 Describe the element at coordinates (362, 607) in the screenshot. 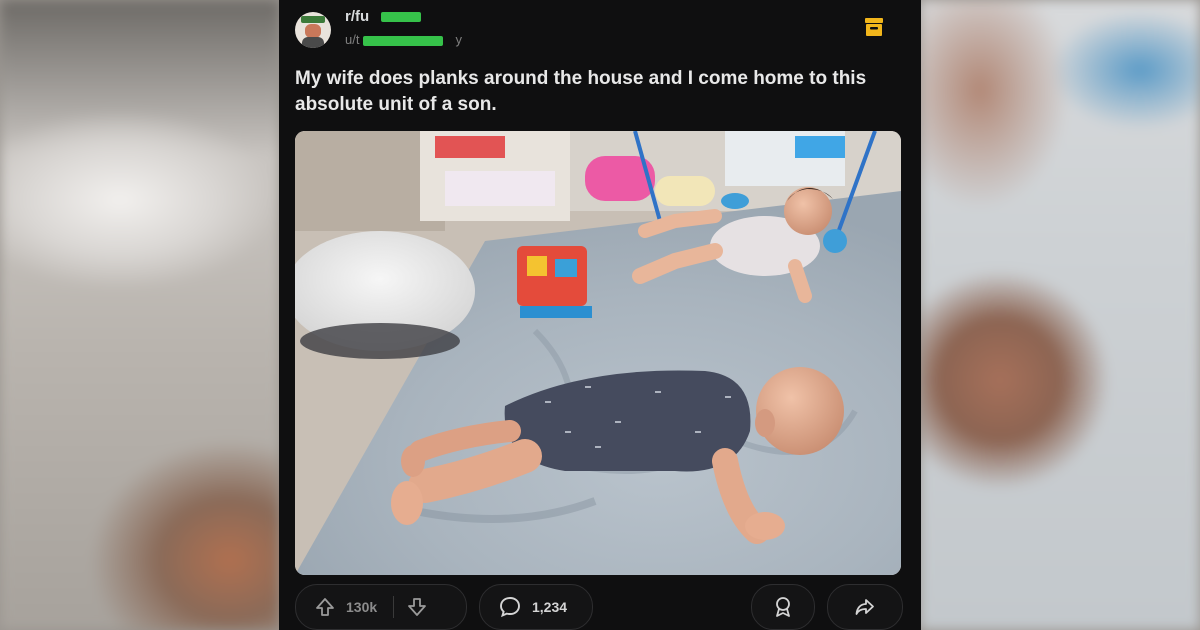

I see `upvote-count: 130k` at that location.